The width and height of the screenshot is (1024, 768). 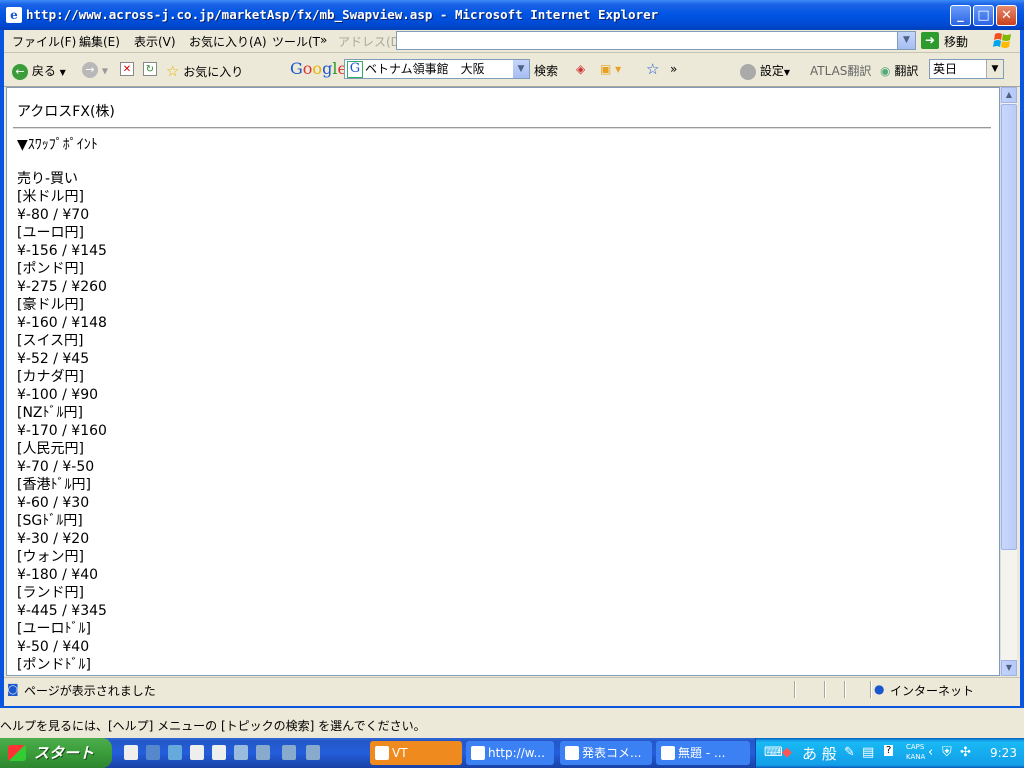 I want to click on ime-mode: あ 般, so click(x=819, y=753).